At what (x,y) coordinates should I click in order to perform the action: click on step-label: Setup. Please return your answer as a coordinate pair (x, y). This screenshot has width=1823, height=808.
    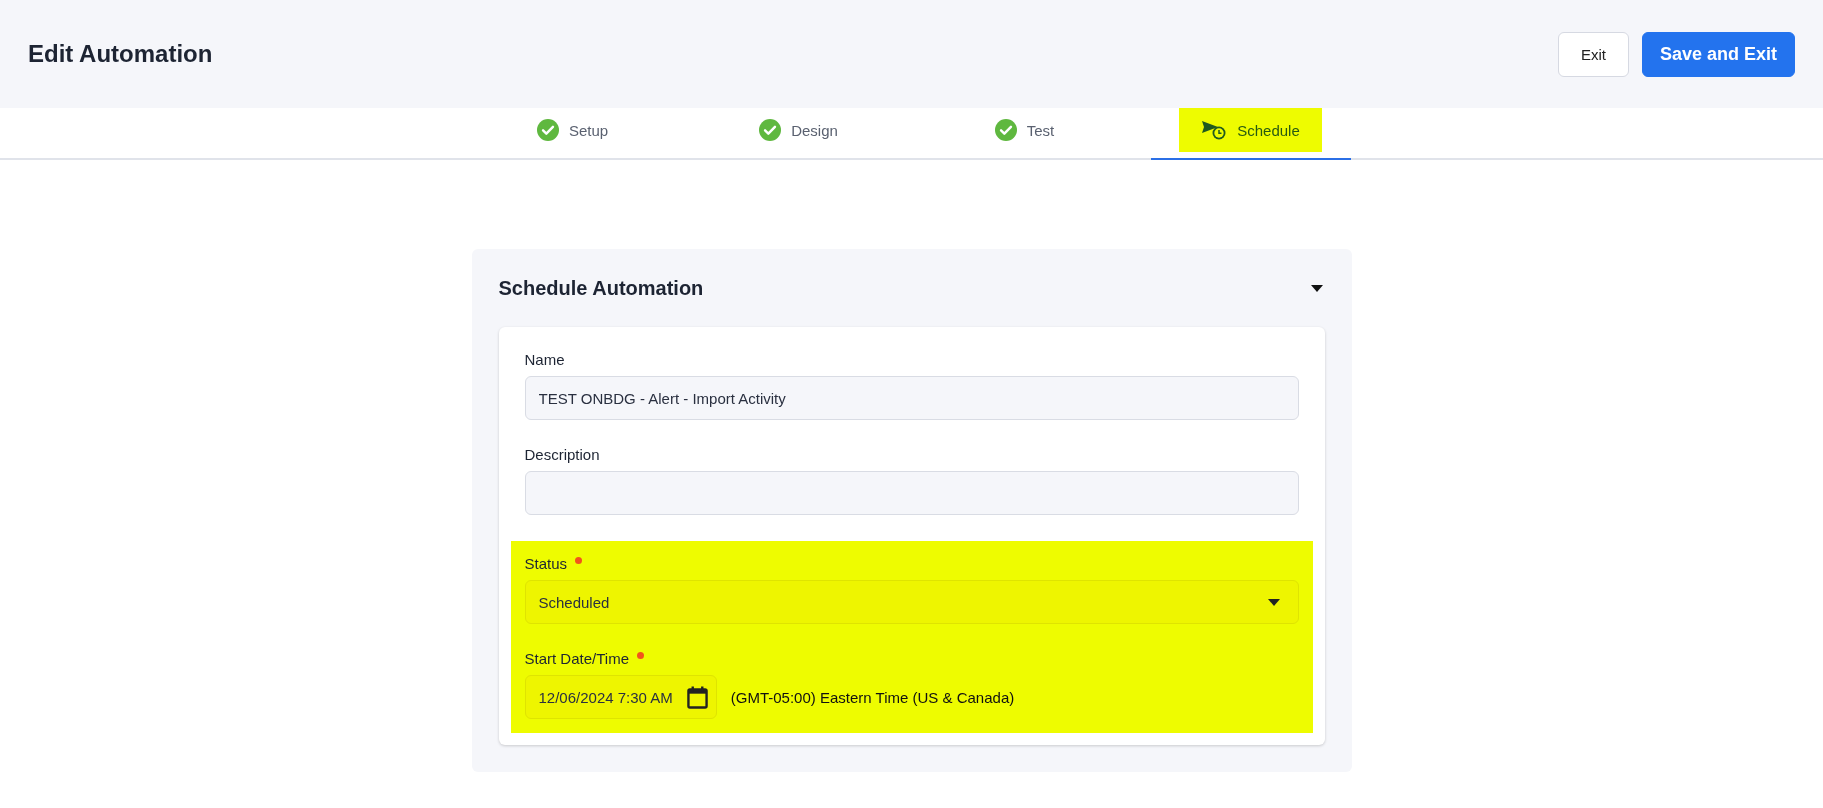
    Looking at the image, I should click on (588, 130).